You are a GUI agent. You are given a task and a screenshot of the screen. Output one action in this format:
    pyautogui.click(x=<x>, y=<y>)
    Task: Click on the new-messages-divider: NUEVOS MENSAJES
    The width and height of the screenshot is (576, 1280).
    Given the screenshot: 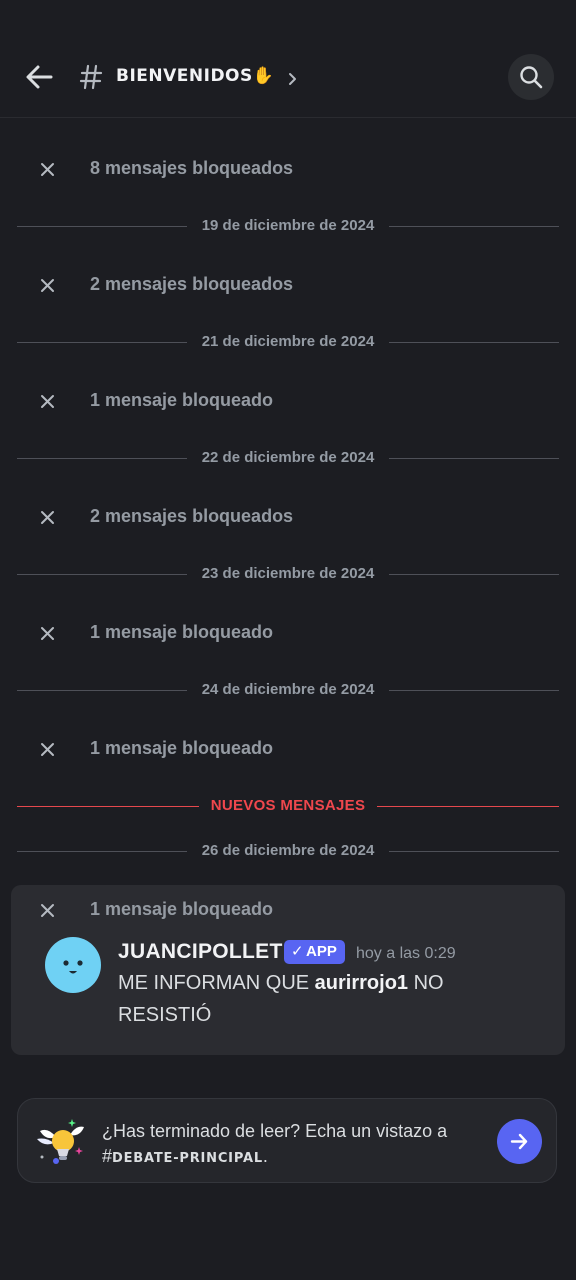 What is the action you would take?
    pyautogui.click(x=288, y=806)
    